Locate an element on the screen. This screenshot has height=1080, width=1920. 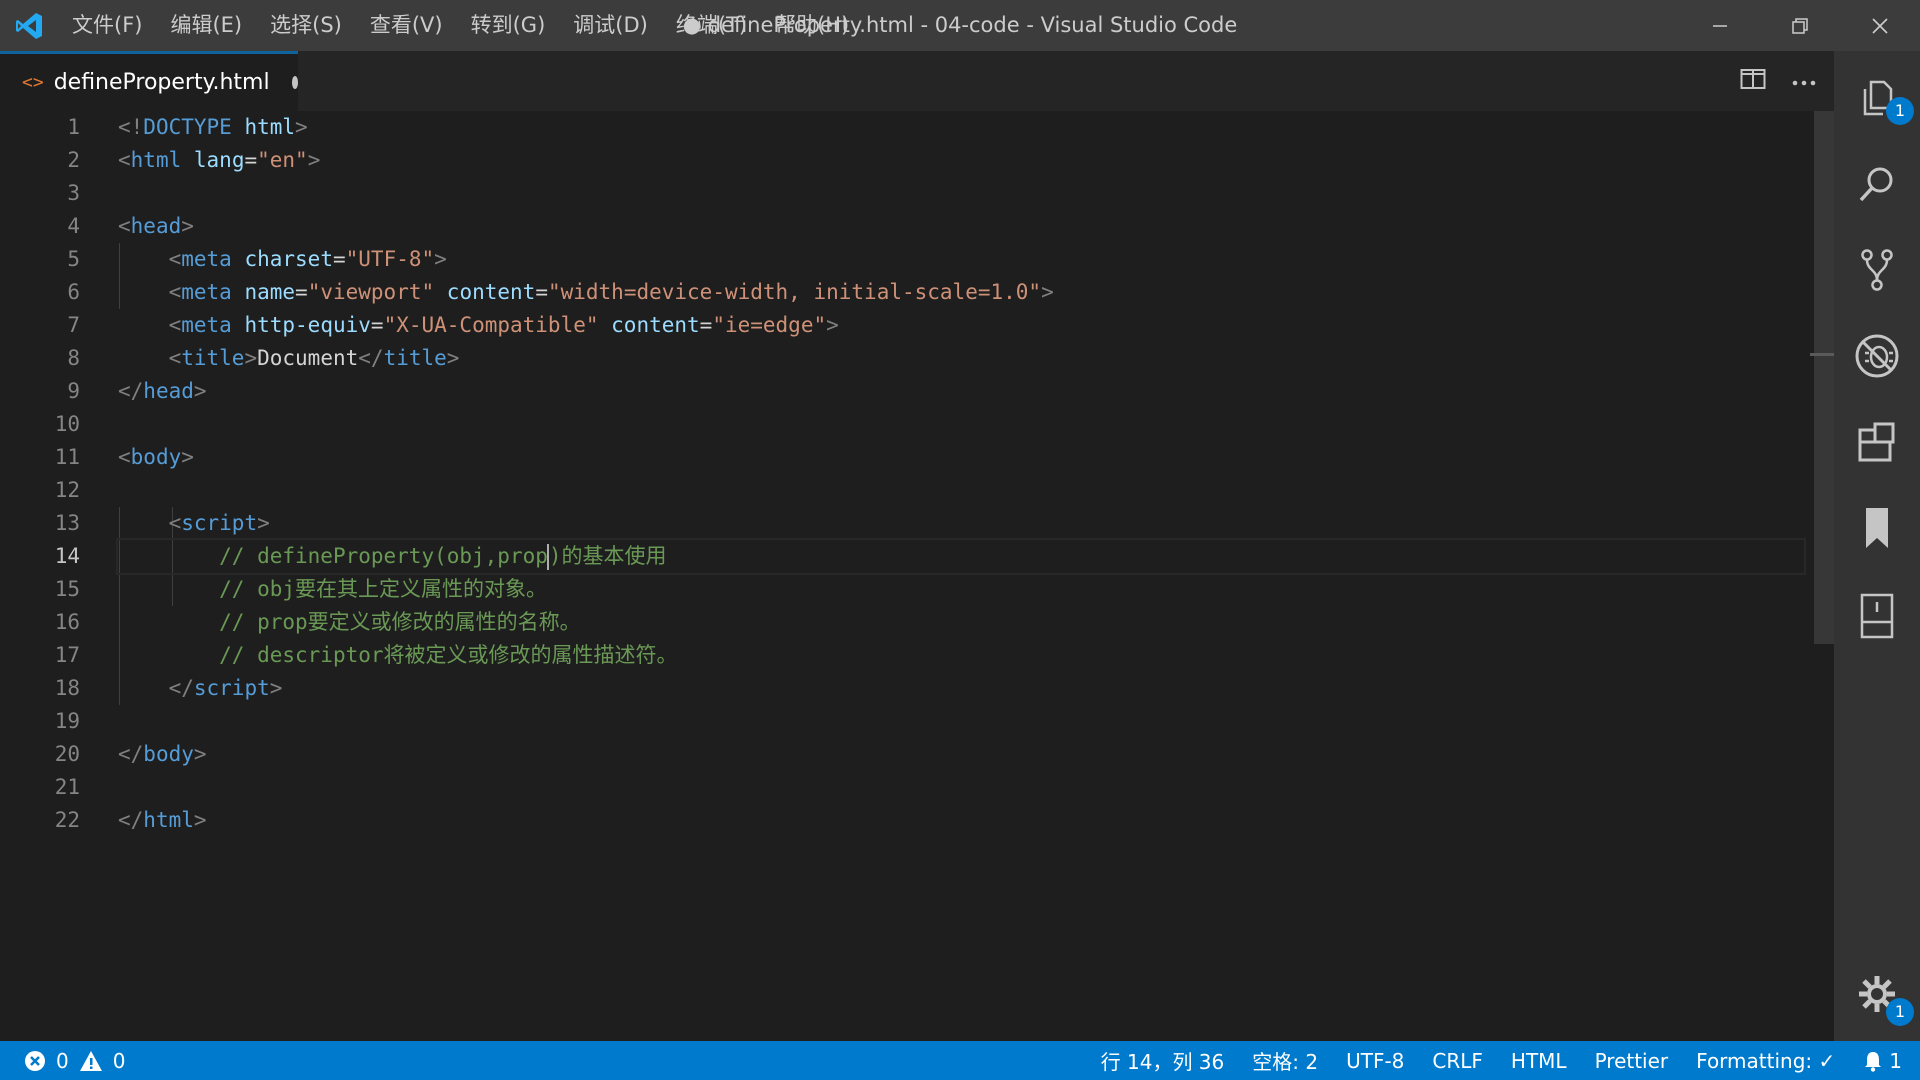
formatting-status: Formatting: ✓ is located at coordinates (1765, 1061).